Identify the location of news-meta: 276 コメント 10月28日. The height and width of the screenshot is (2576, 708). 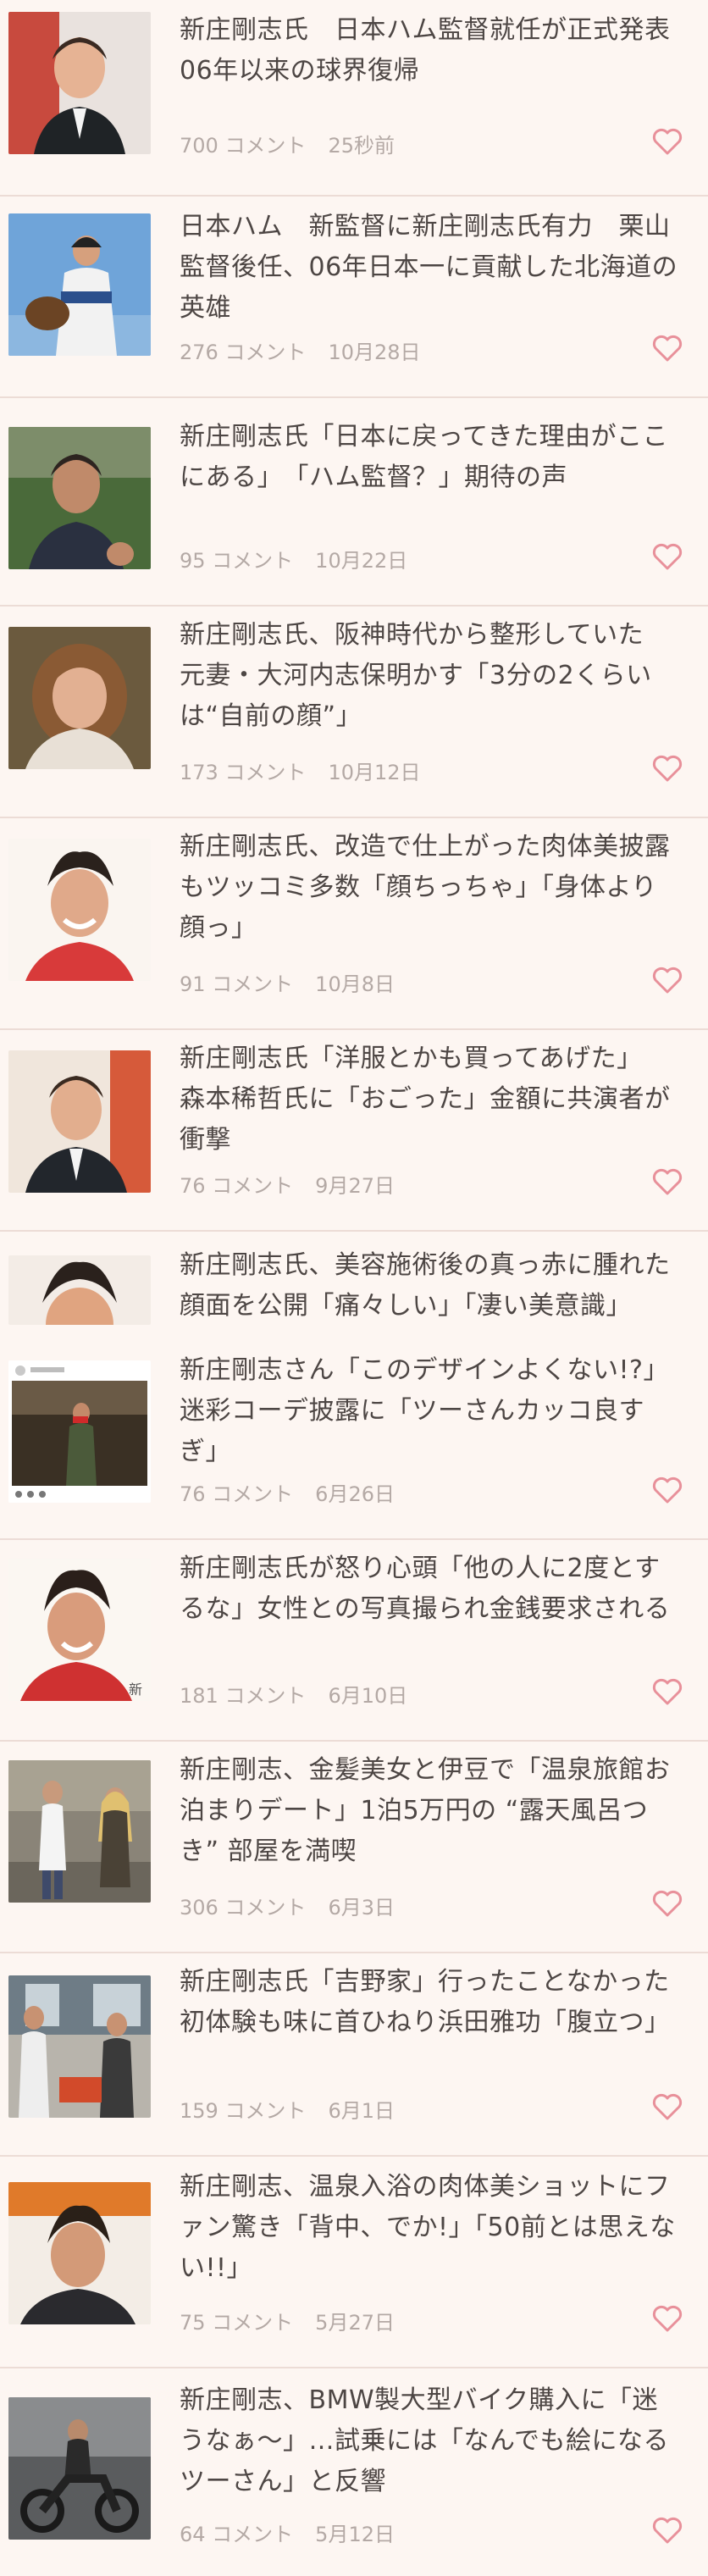
(300, 350).